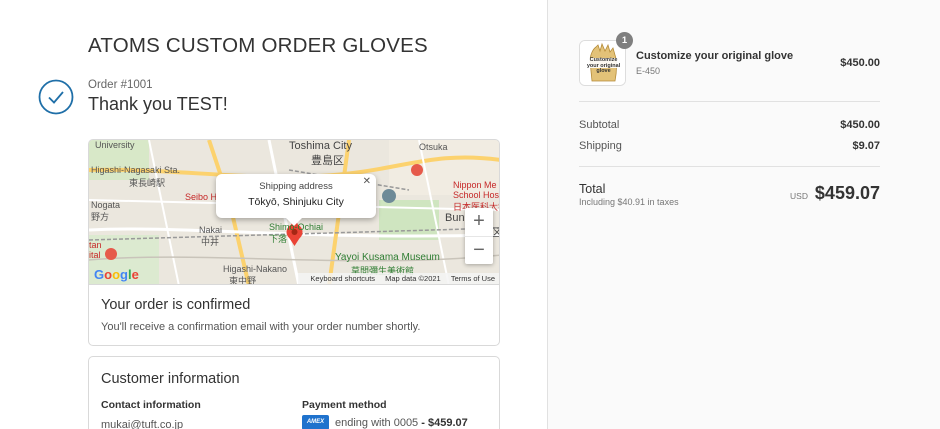 The image size is (940, 429). Describe the element at coordinates (296, 186) in the screenshot. I see `popup-title: Shipping address` at that location.